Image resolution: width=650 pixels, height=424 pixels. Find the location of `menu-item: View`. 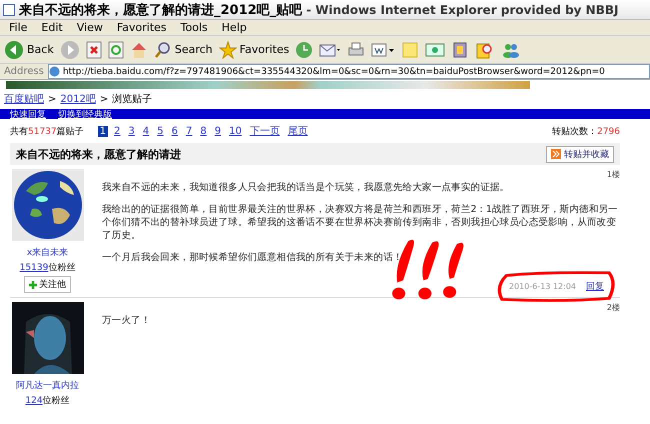

menu-item: View is located at coordinates (90, 27).